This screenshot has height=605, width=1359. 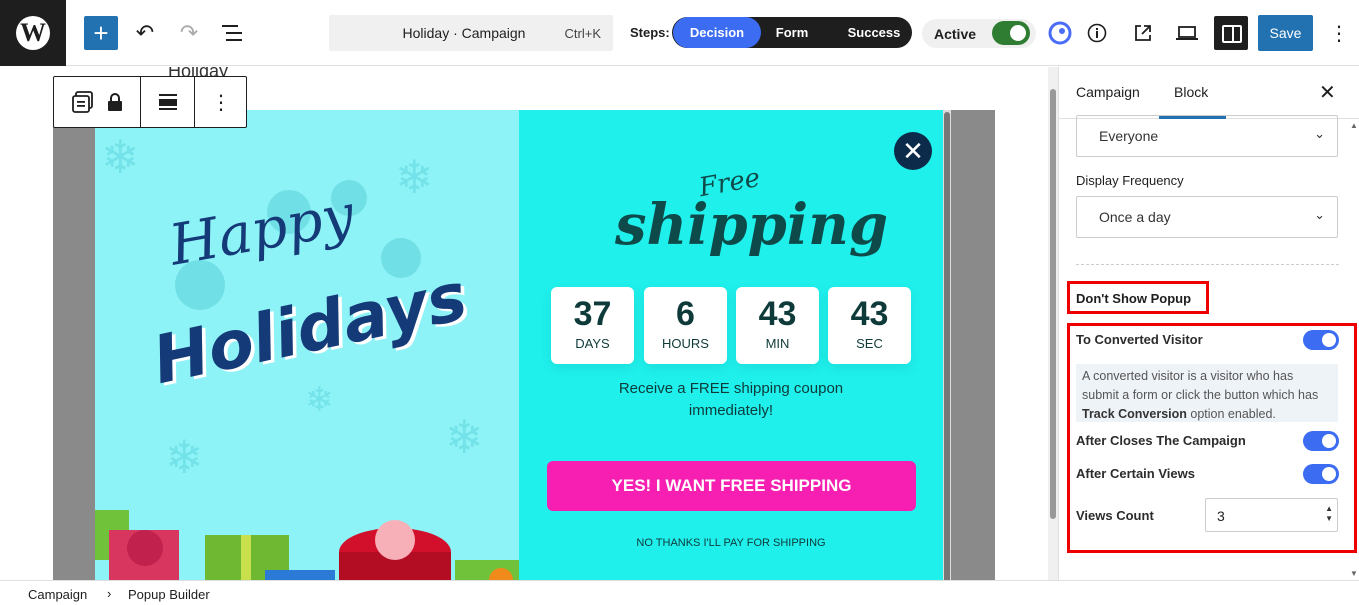 I want to click on countdown-hours: 6 HOURS, so click(x=685, y=325).